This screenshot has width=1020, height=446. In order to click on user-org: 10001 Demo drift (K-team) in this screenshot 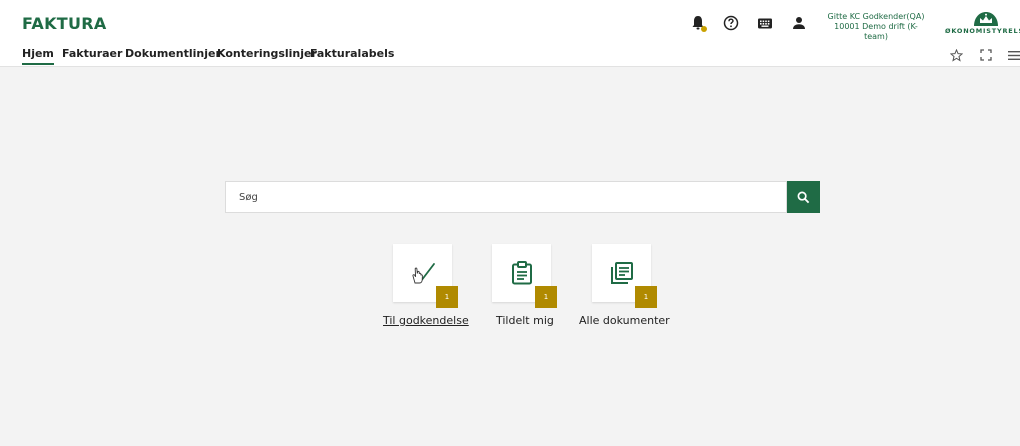, I will do `click(876, 31)`.